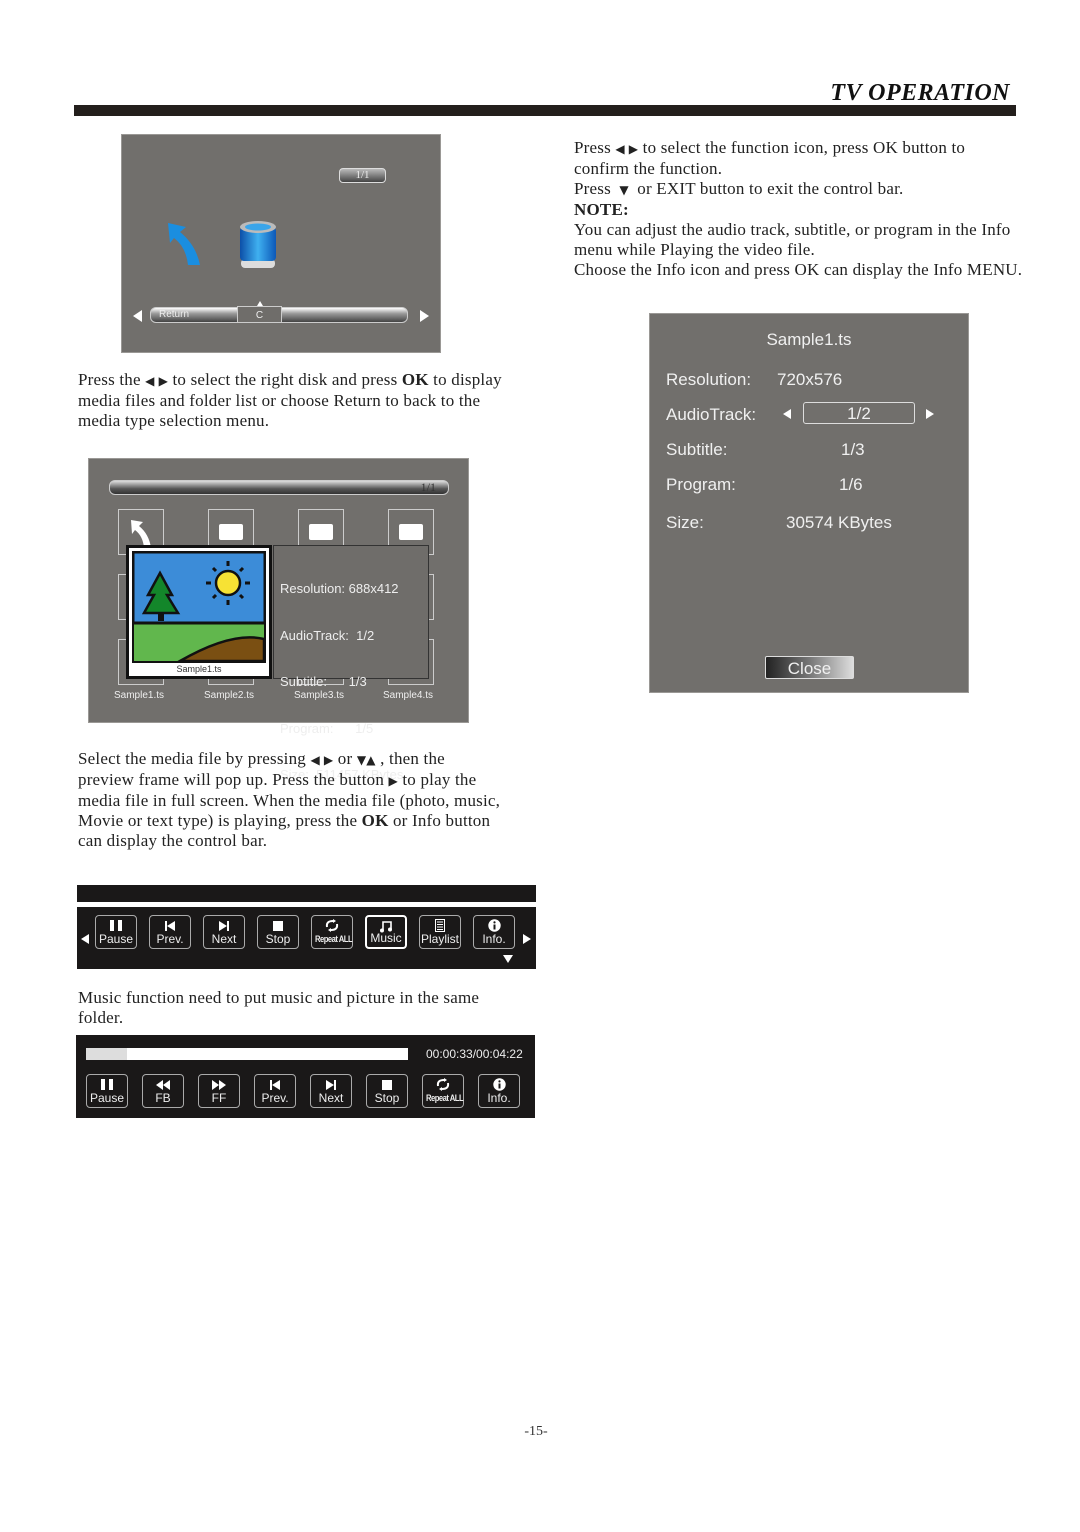  I want to click on info-subtitle: Subtitle: 1/3, so click(323, 681).